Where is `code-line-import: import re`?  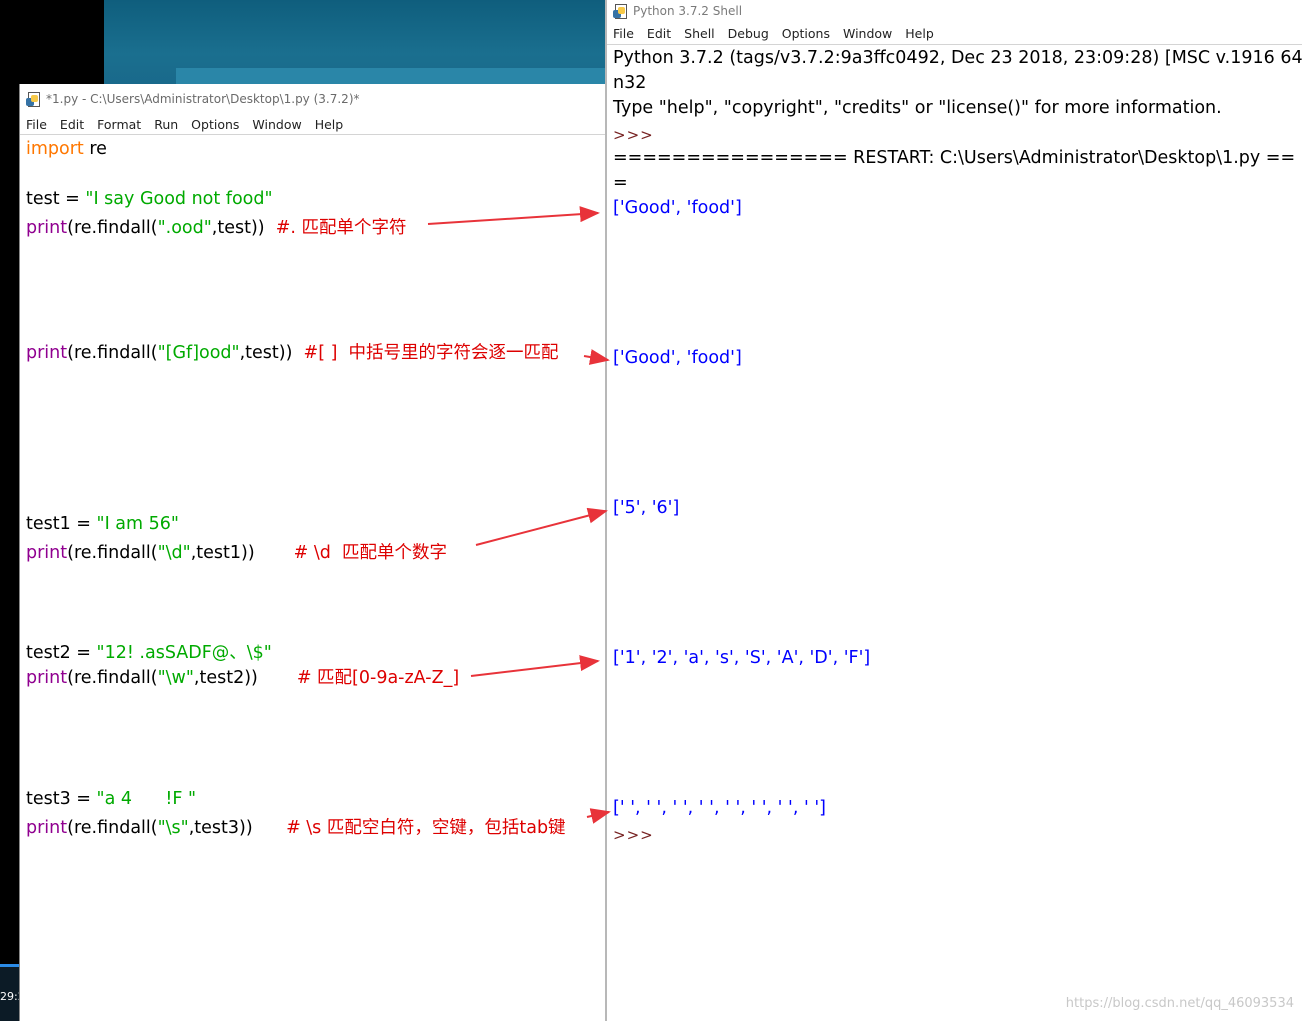 code-line-import: import re is located at coordinates (66, 149).